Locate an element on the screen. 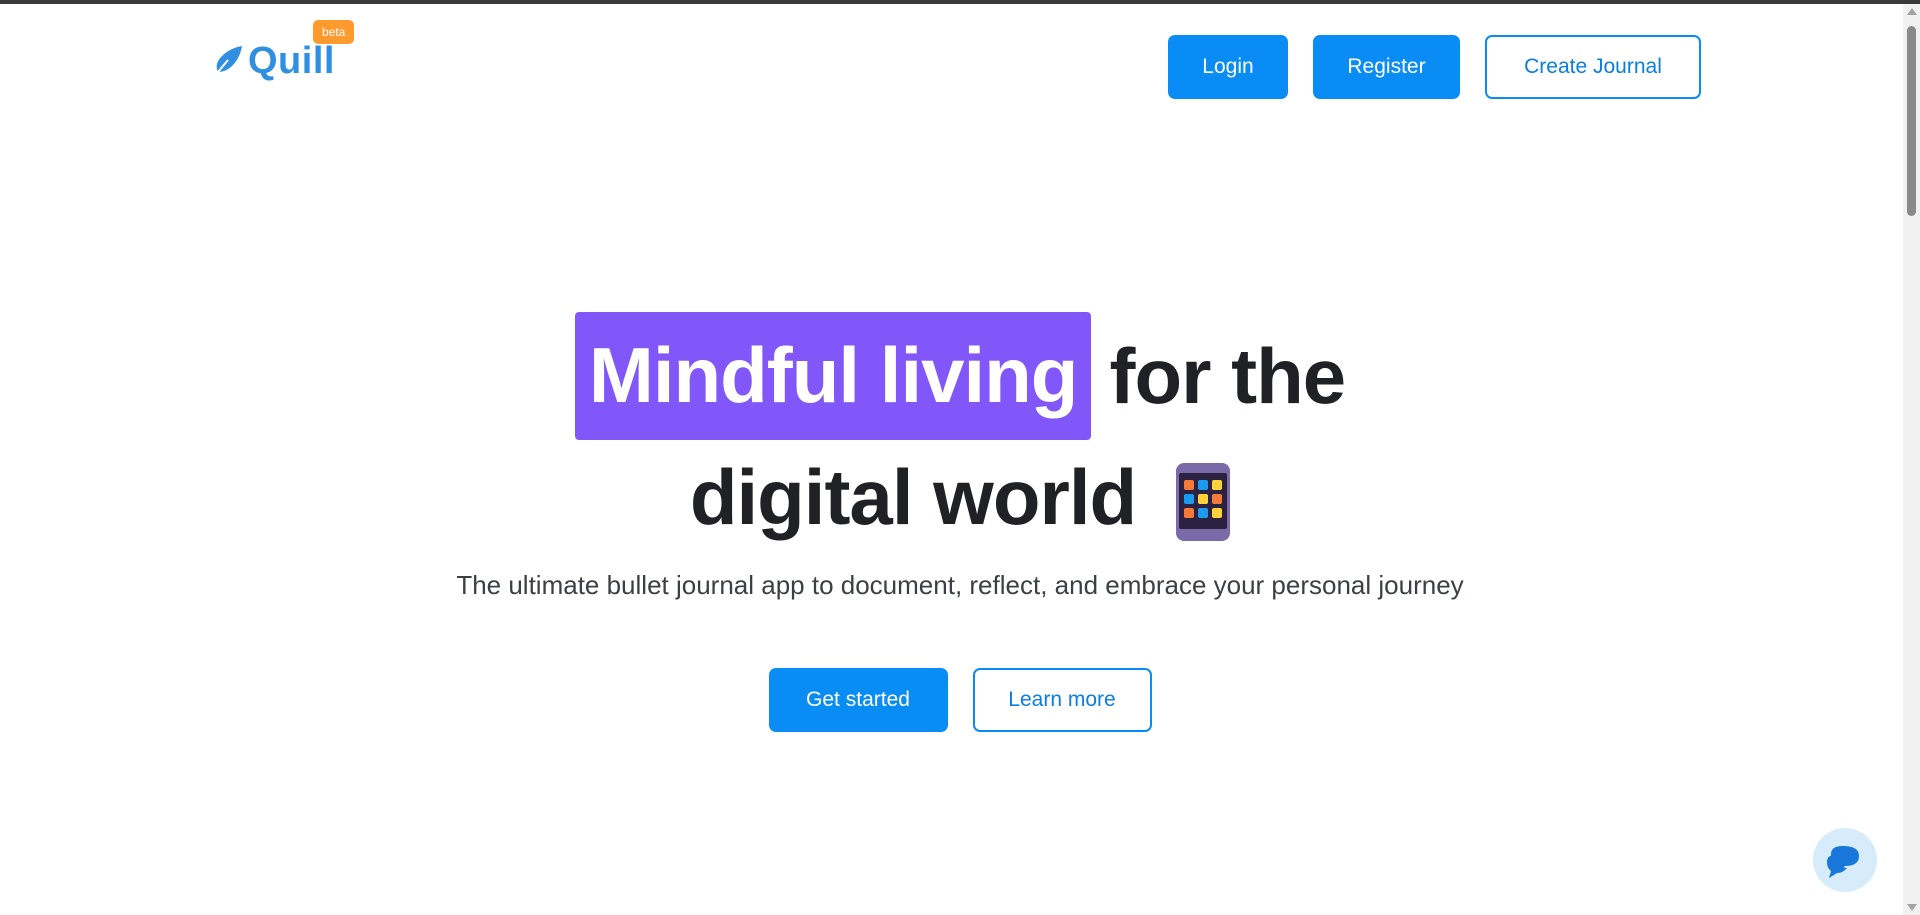  mobile-phone-apps-icon is located at coordinates (1203, 501).